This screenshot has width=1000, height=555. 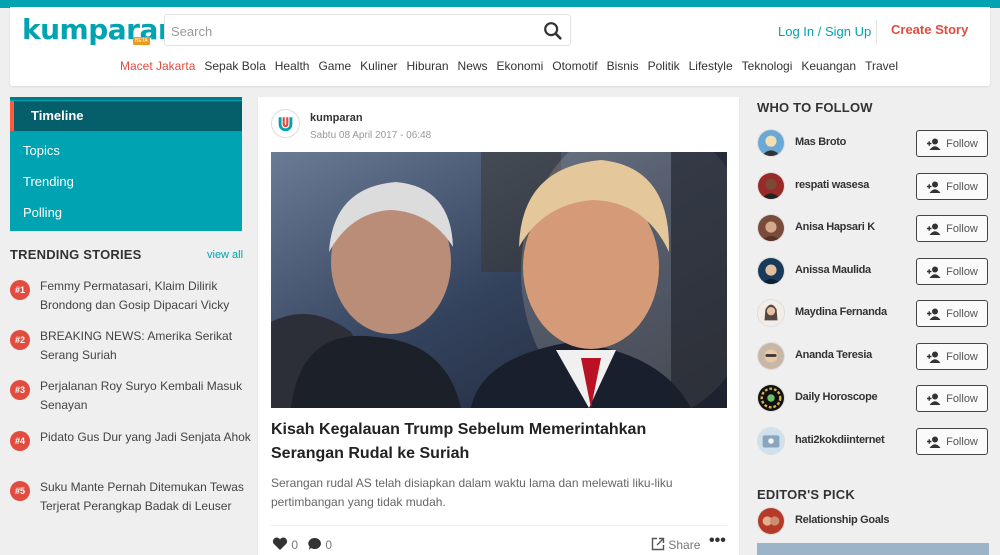 I want to click on follow-row: Ananda Teresia Follow, so click(x=873, y=356).